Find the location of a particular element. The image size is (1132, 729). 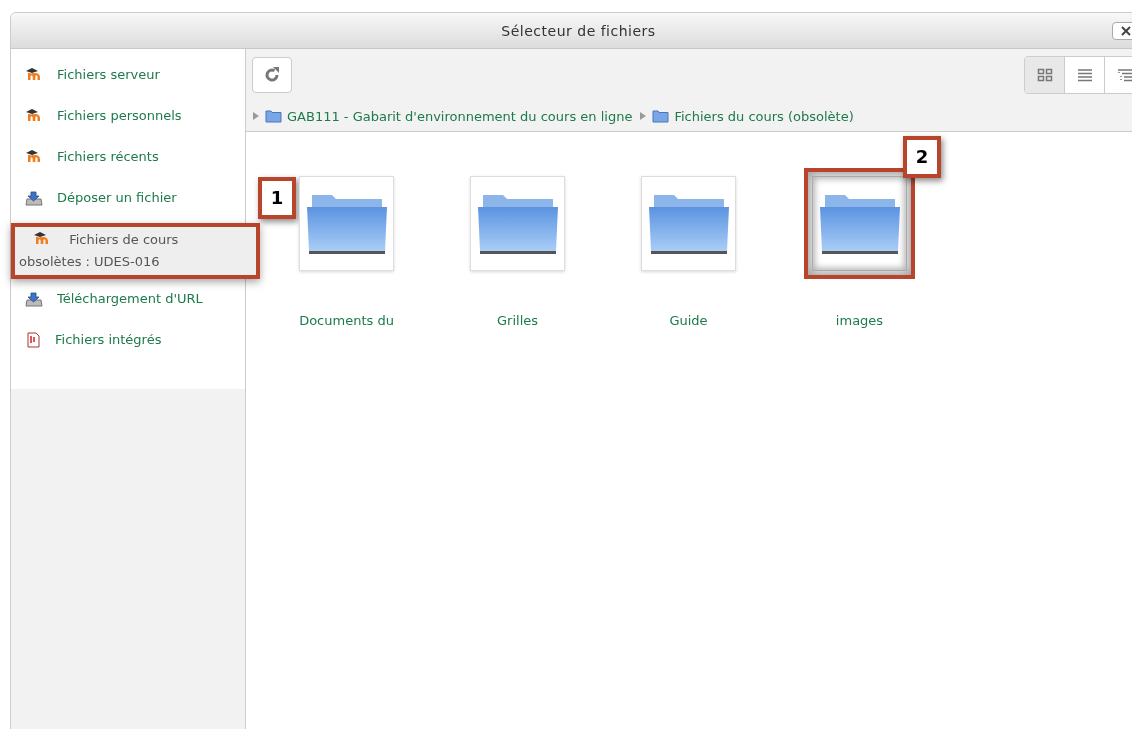

sidebar-item: Téléchargement d'URL is located at coordinates (128, 303).